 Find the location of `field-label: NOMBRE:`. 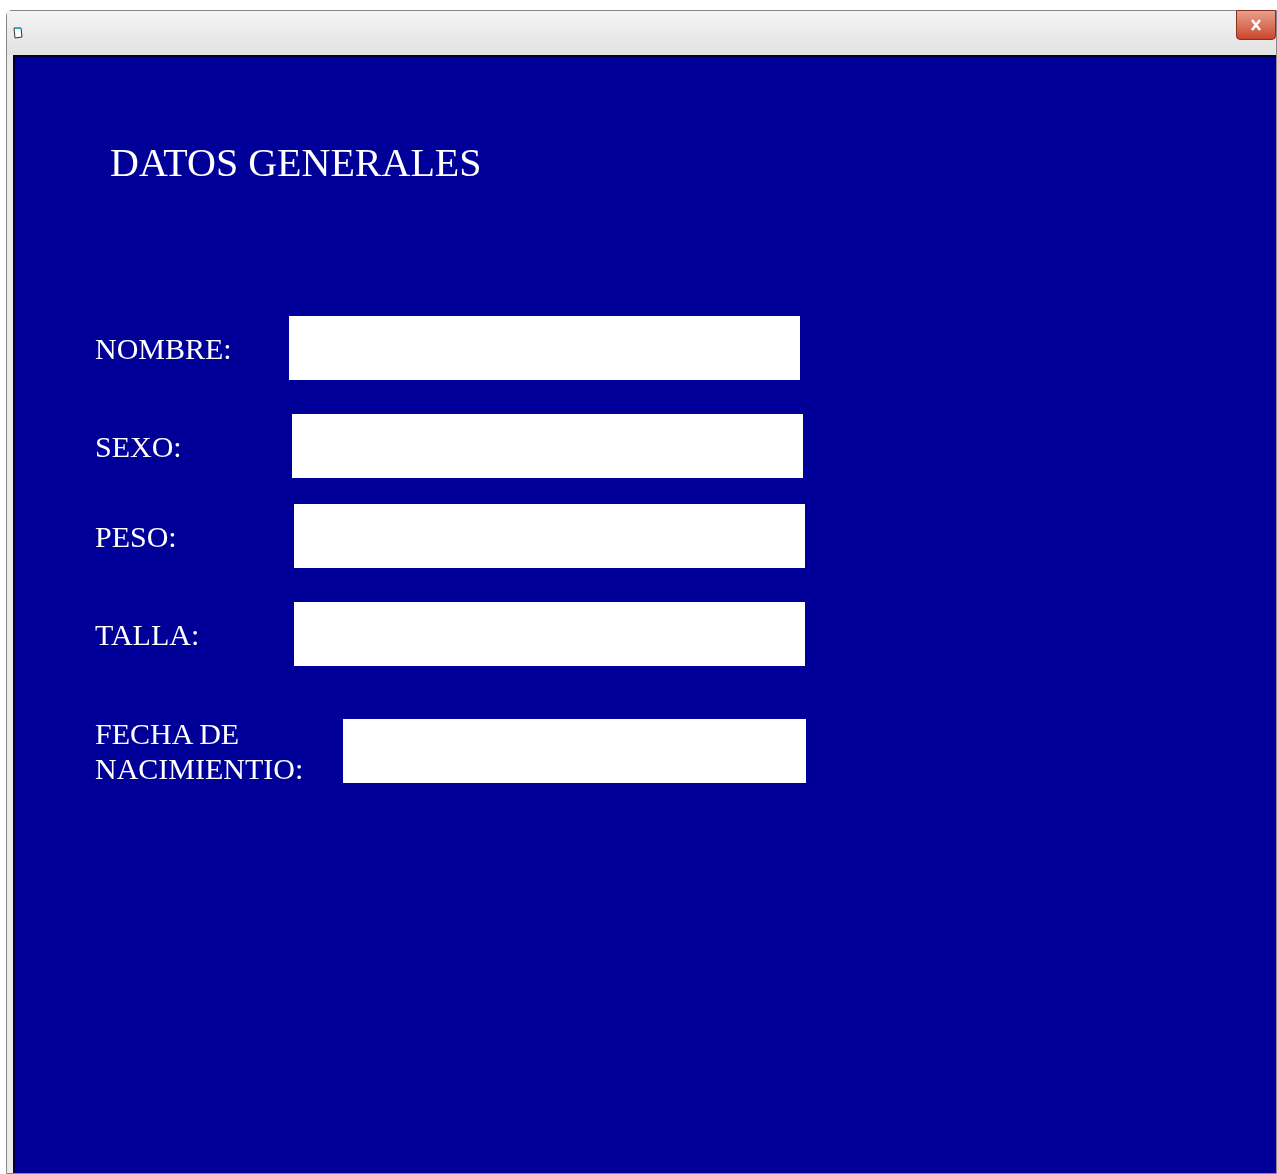

field-label: NOMBRE: is located at coordinates (164, 348).